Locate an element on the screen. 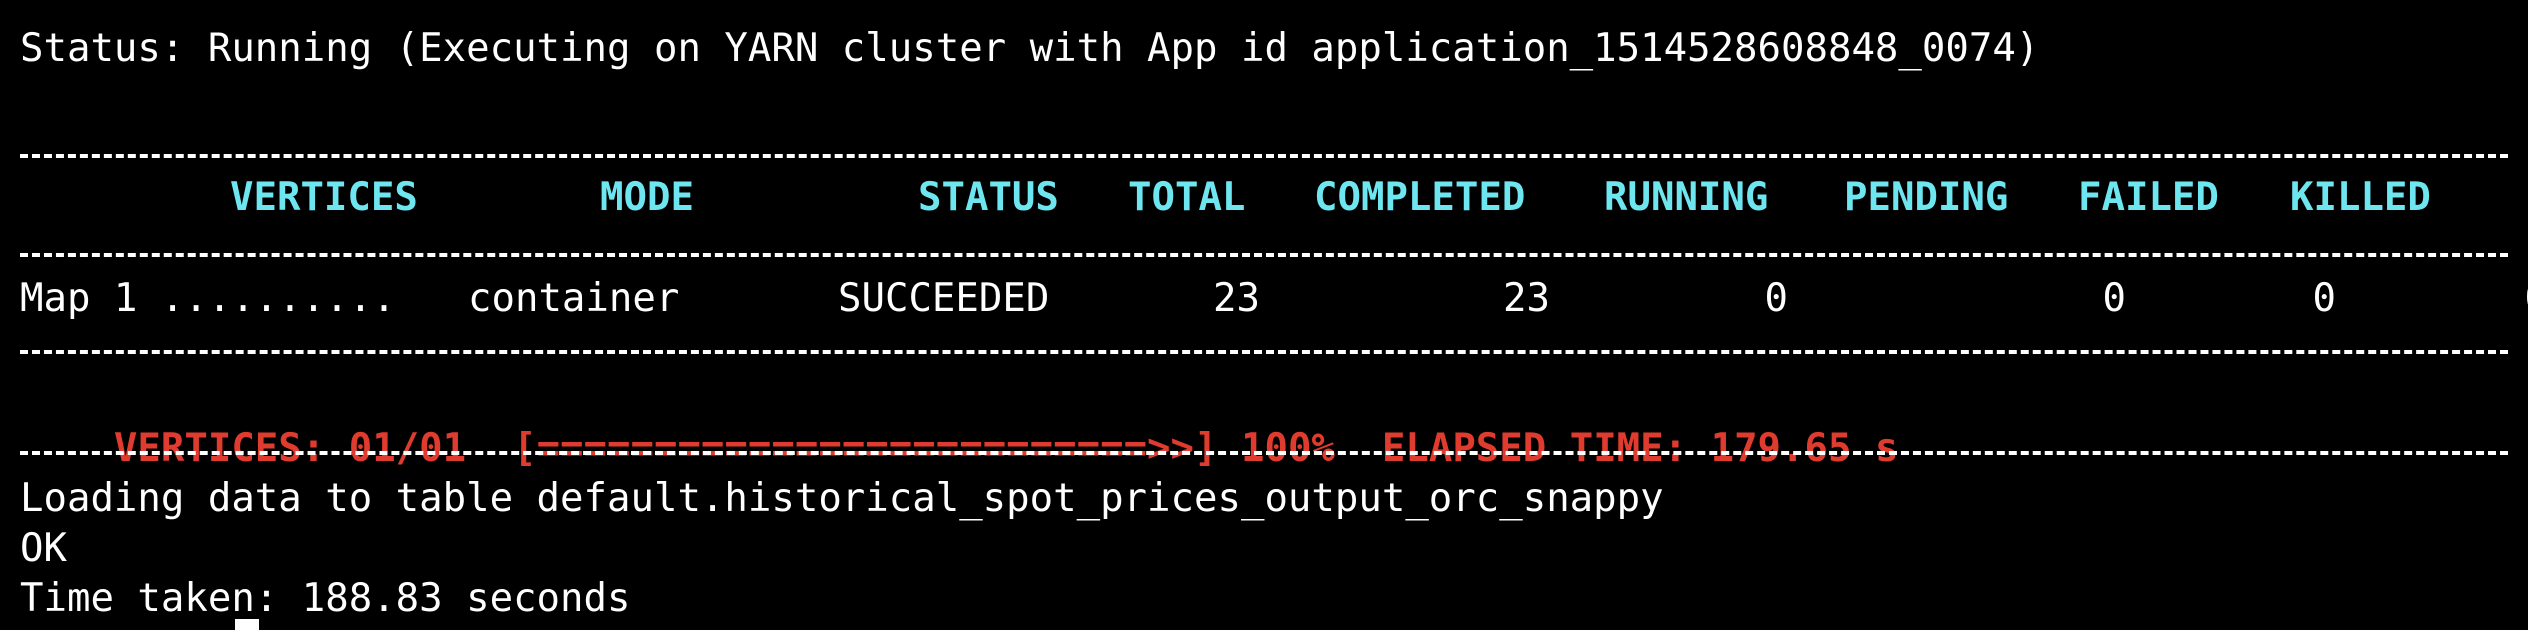 This screenshot has height=630, width=2528. cell-total: 23 is located at coordinates (1236, 298).